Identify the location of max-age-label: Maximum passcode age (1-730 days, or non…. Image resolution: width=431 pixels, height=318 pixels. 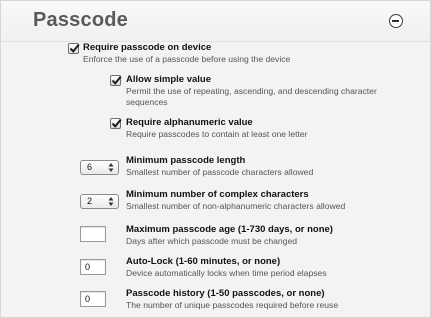
(229, 229).